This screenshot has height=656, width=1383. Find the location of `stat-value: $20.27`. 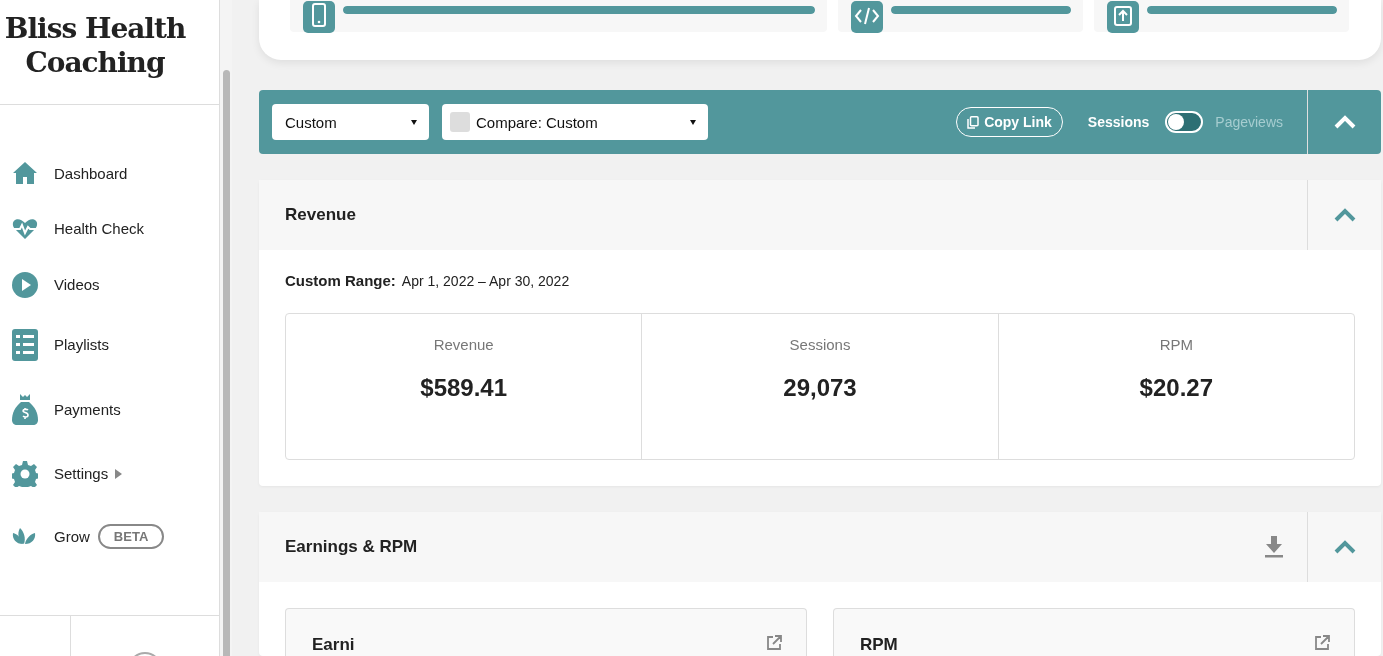

stat-value: $20.27 is located at coordinates (1176, 388).